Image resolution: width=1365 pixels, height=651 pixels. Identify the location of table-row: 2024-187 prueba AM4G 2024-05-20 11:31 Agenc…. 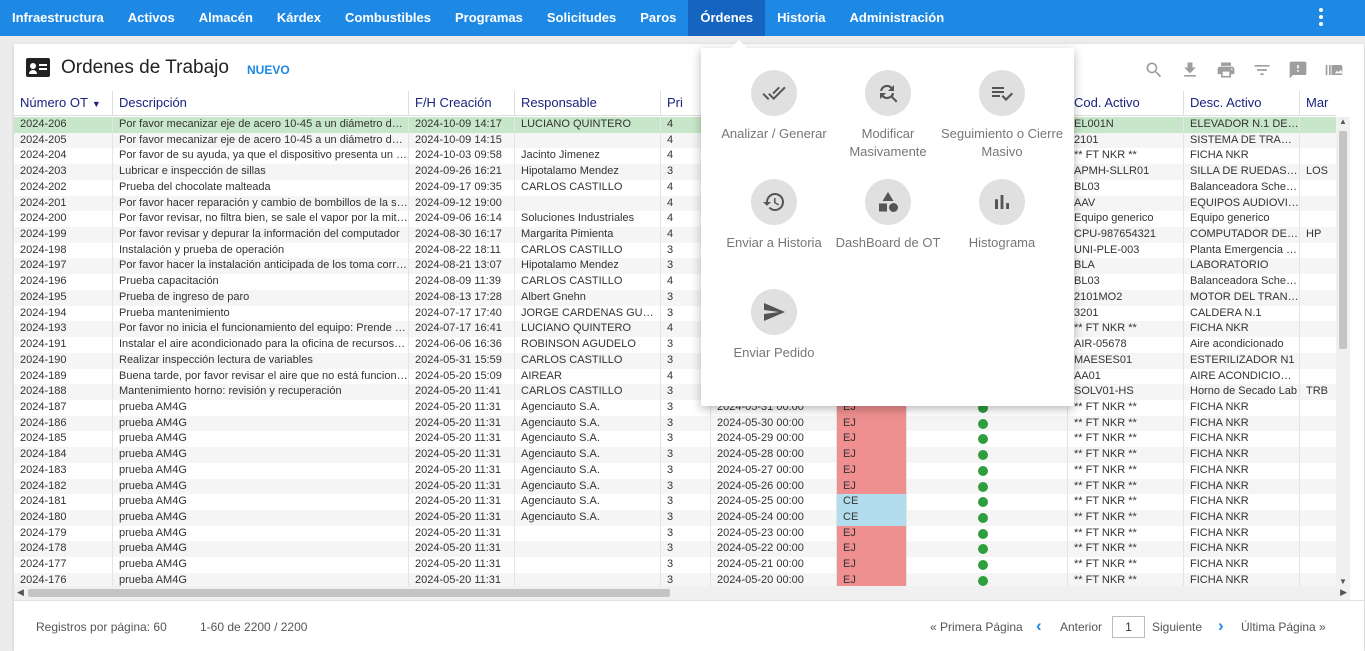
(675, 407).